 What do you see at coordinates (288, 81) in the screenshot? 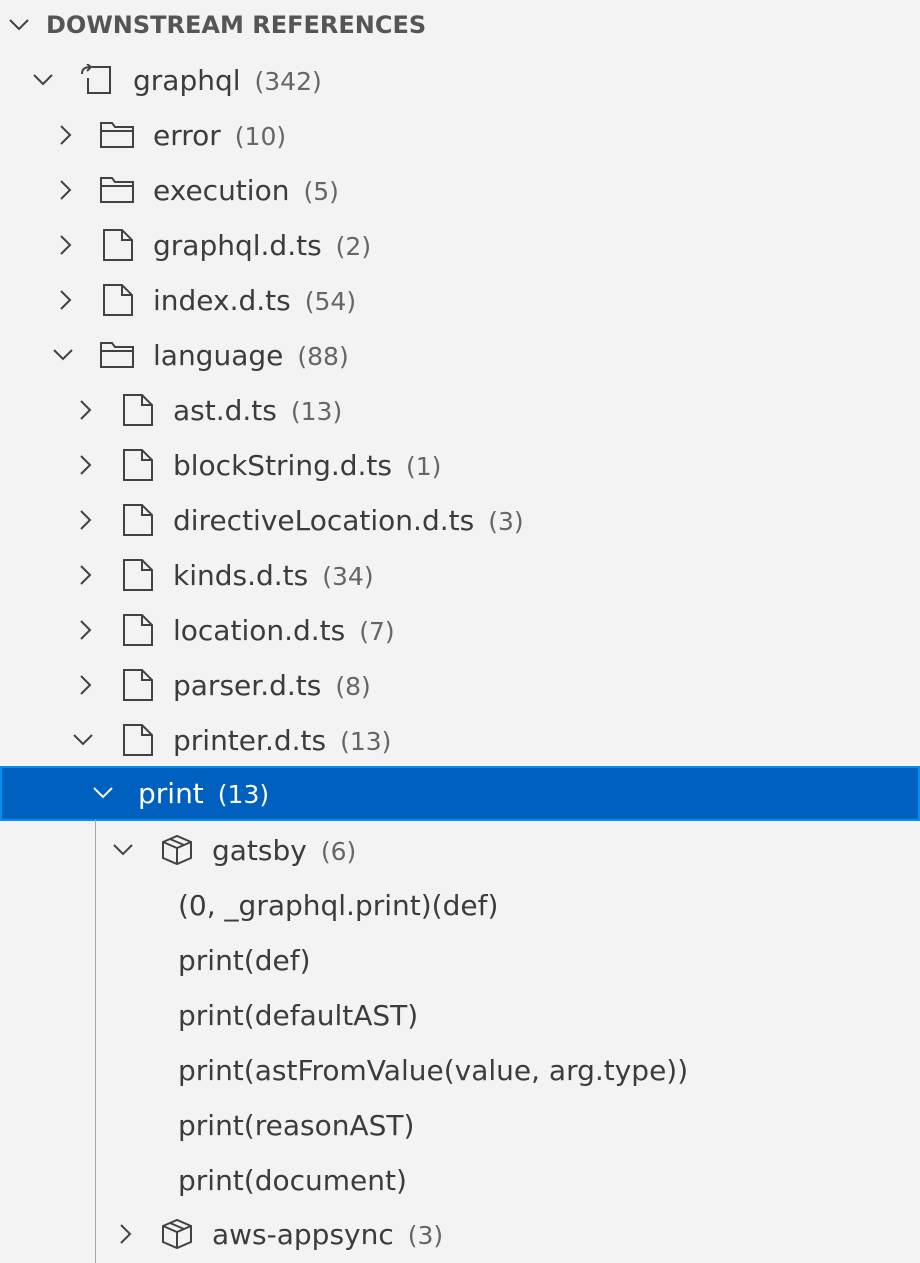
I see `tree-item-count: (342)` at bounding box center [288, 81].